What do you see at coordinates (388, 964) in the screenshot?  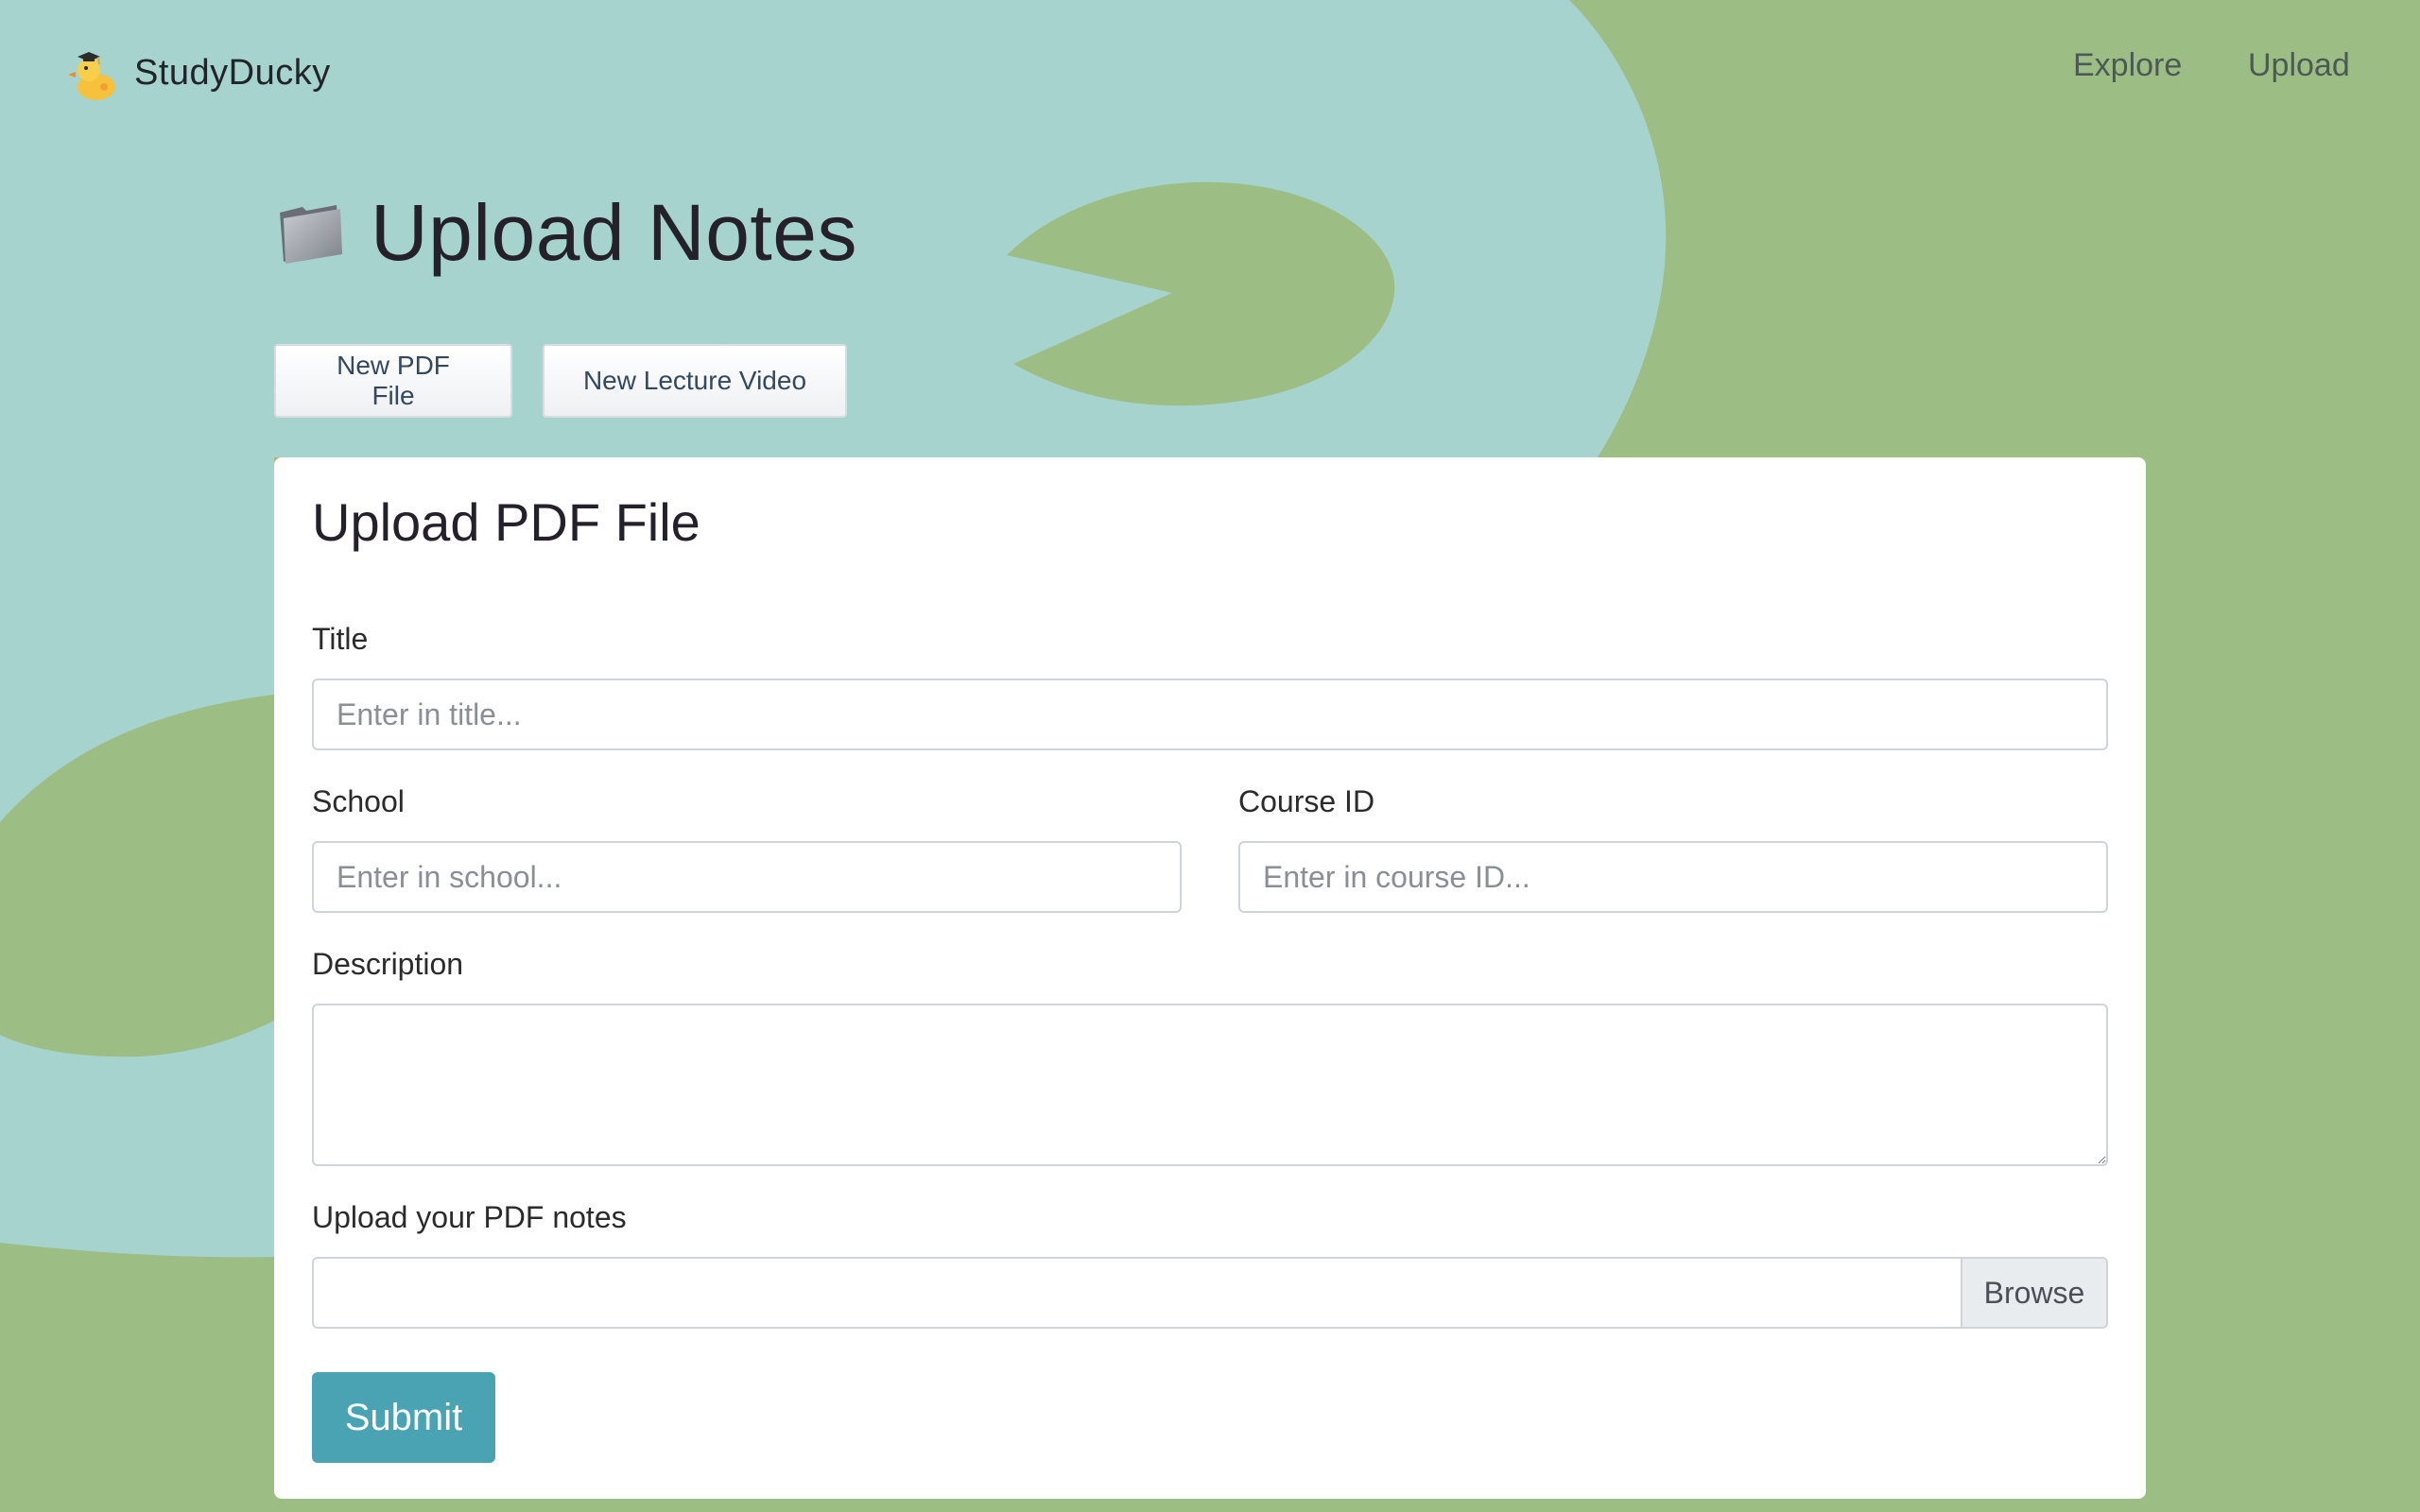 I see `description-label: Description` at bounding box center [388, 964].